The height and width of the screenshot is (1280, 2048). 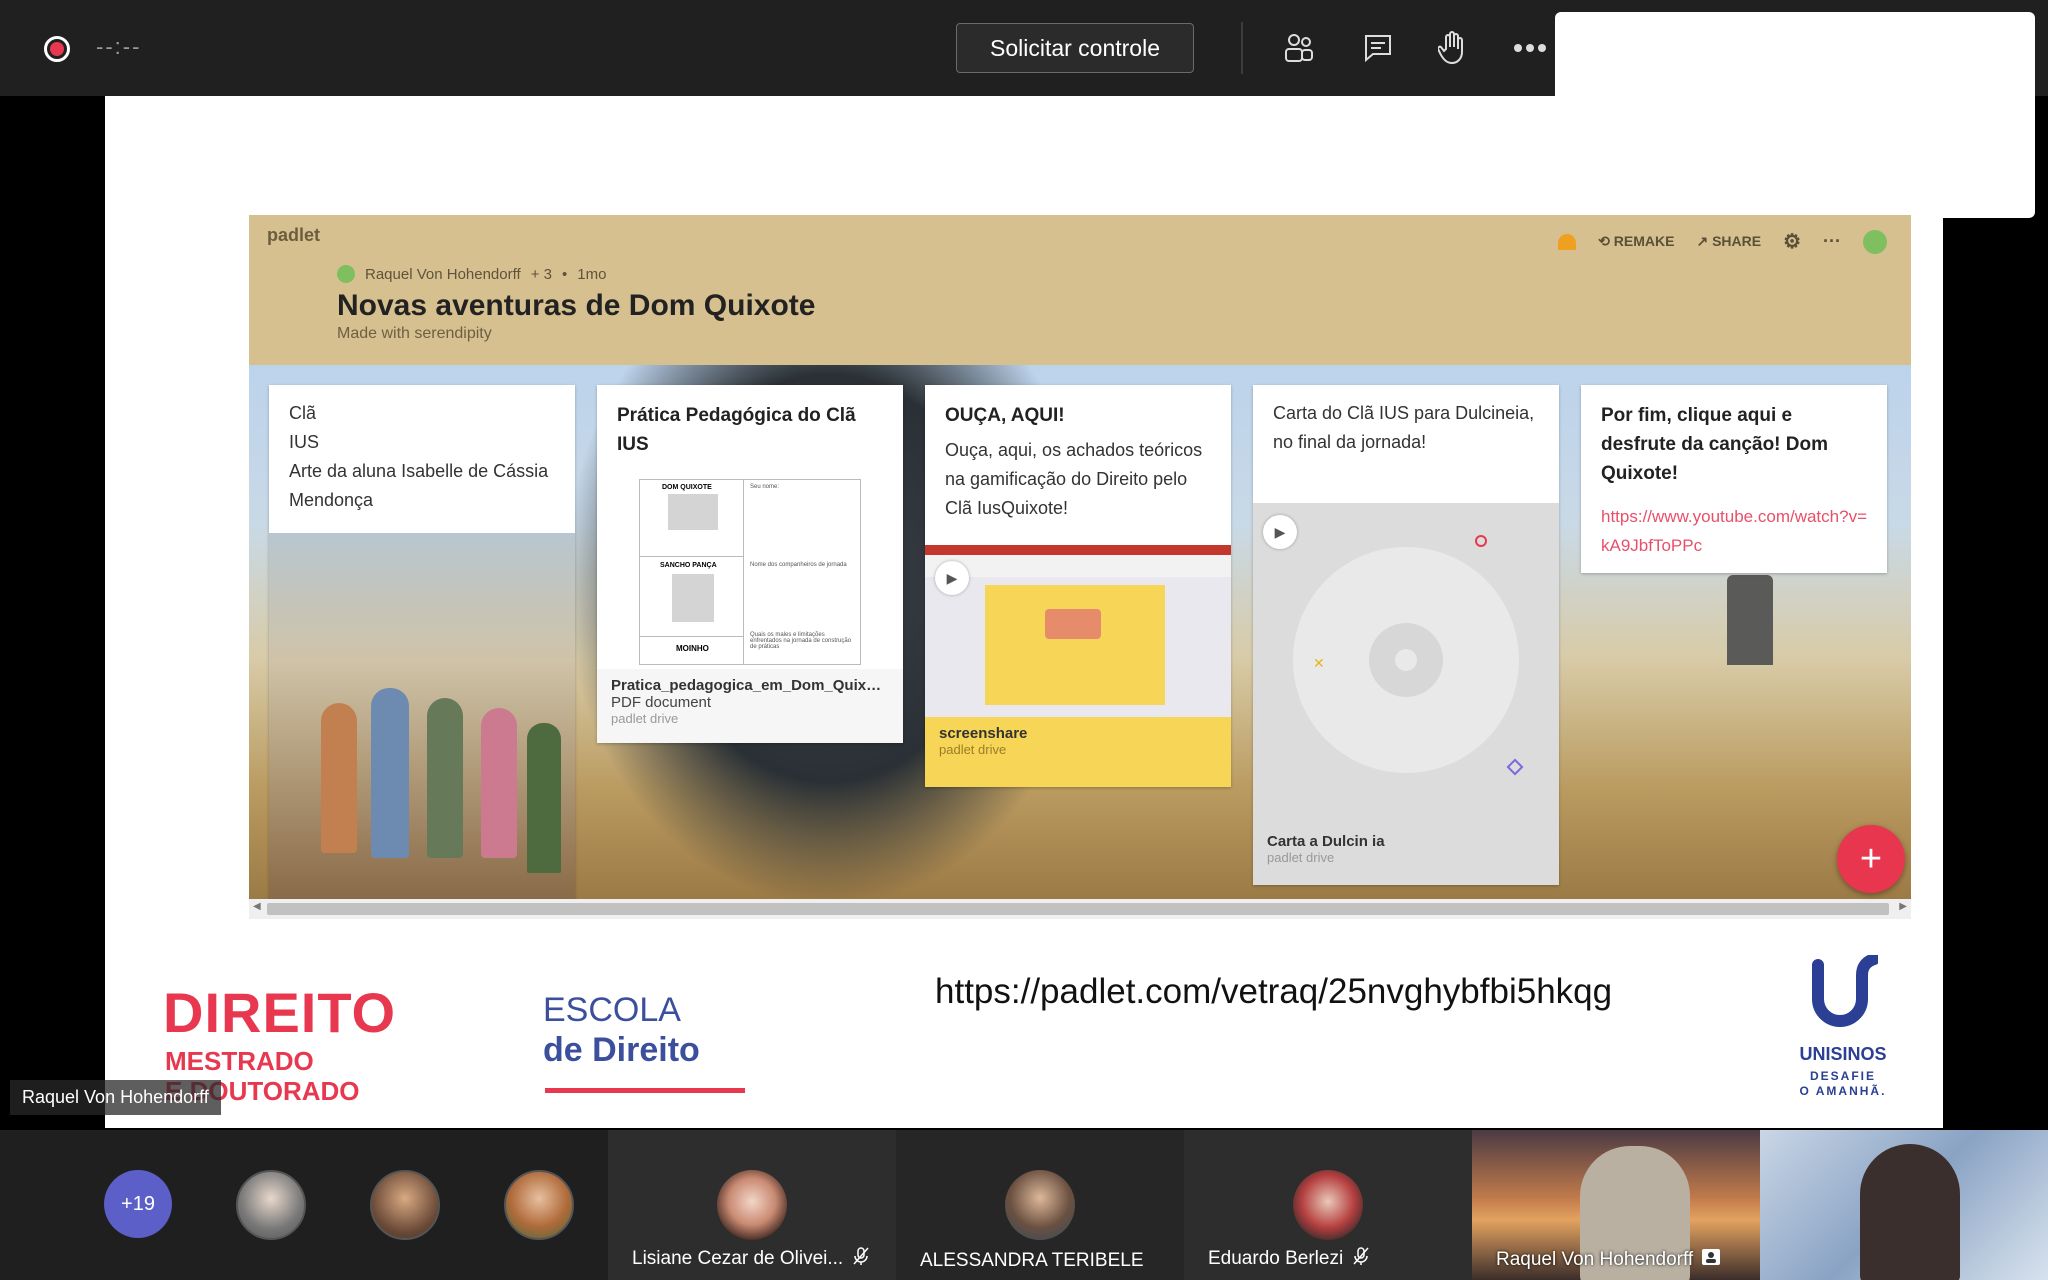 I want to click on padlet-actions: ⟲ REMAKE ↗ SHARE ⚙ ···, so click(x=1722, y=241).